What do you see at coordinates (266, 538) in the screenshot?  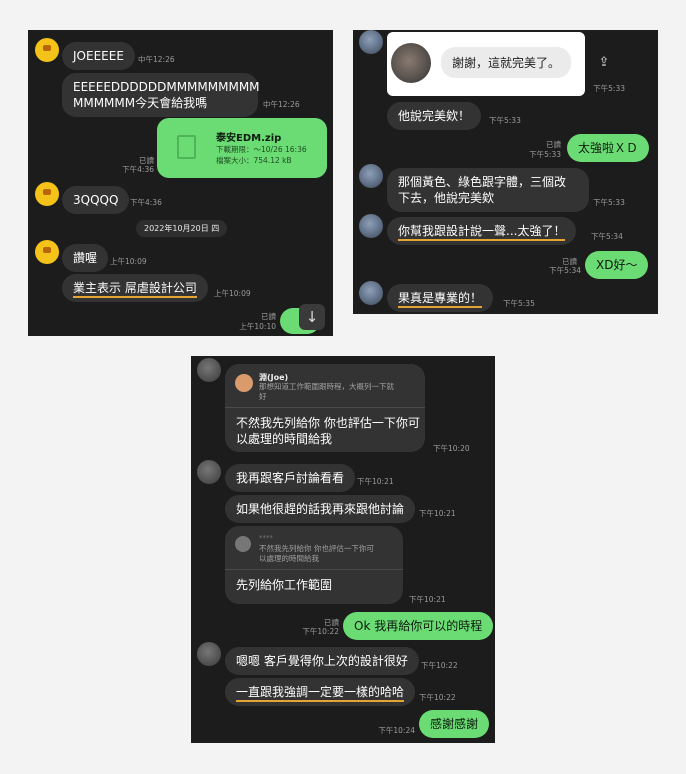 I see `reply-author-name: ****` at bounding box center [266, 538].